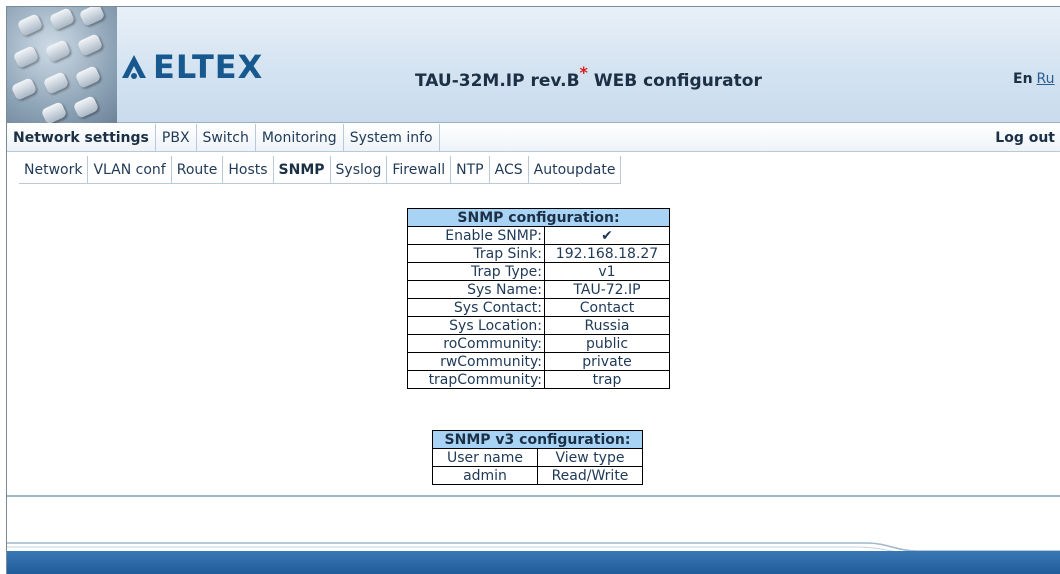 The height and width of the screenshot is (574, 1060). What do you see at coordinates (607, 379) in the screenshot?
I see `trap-community-value: trap` at bounding box center [607, 379].